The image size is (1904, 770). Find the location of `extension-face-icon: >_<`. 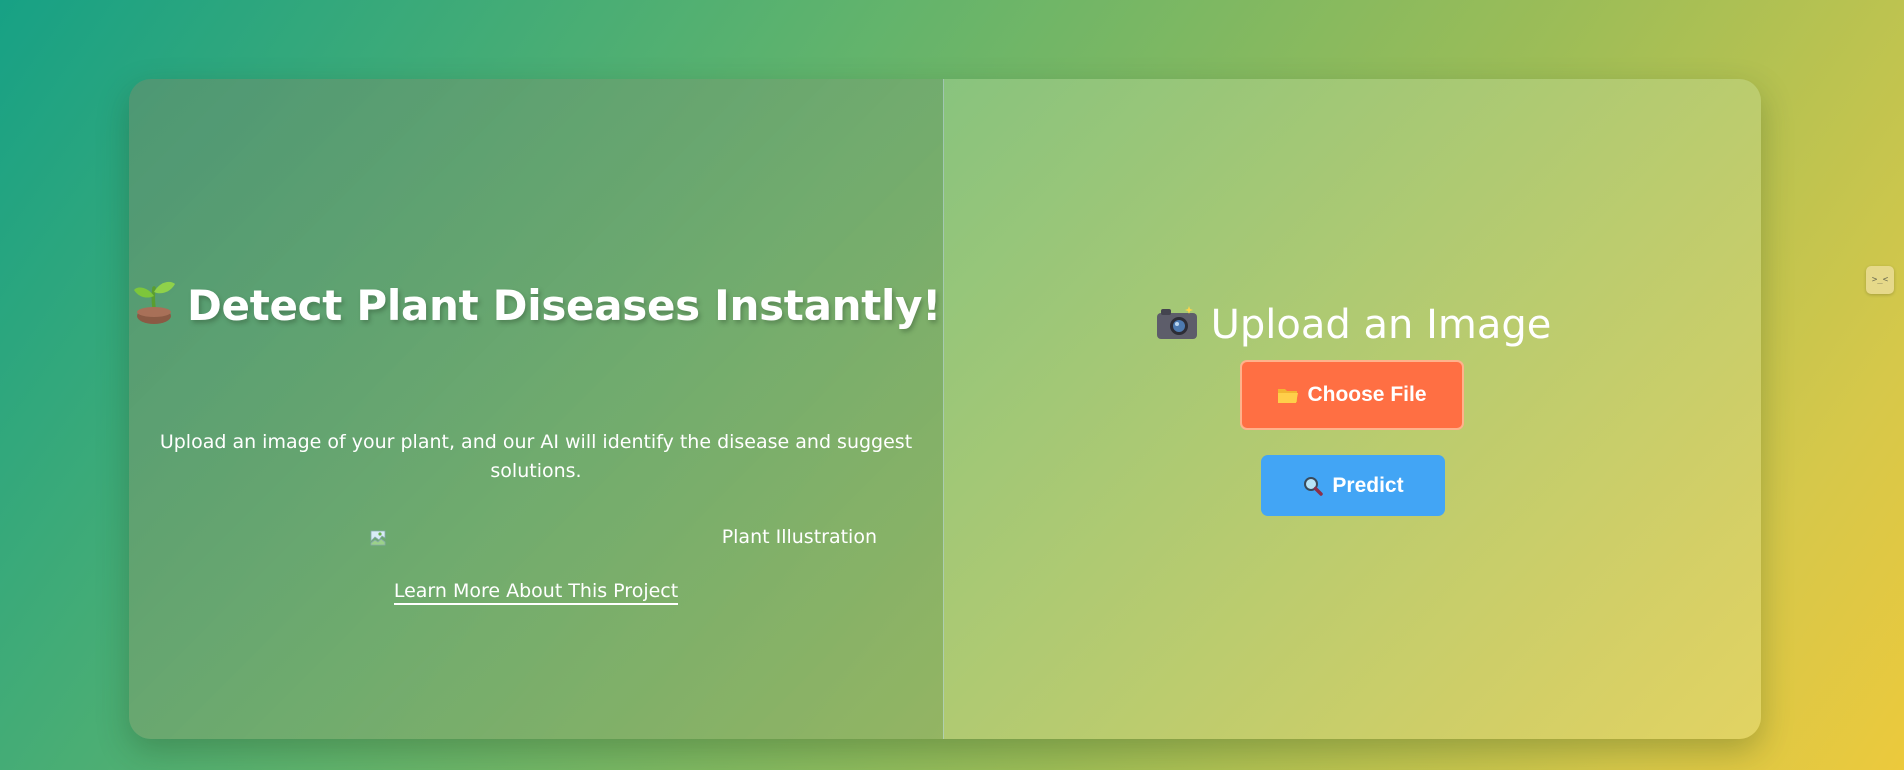

extension-face-icon: >_< is located at coordinates (1880, 280).